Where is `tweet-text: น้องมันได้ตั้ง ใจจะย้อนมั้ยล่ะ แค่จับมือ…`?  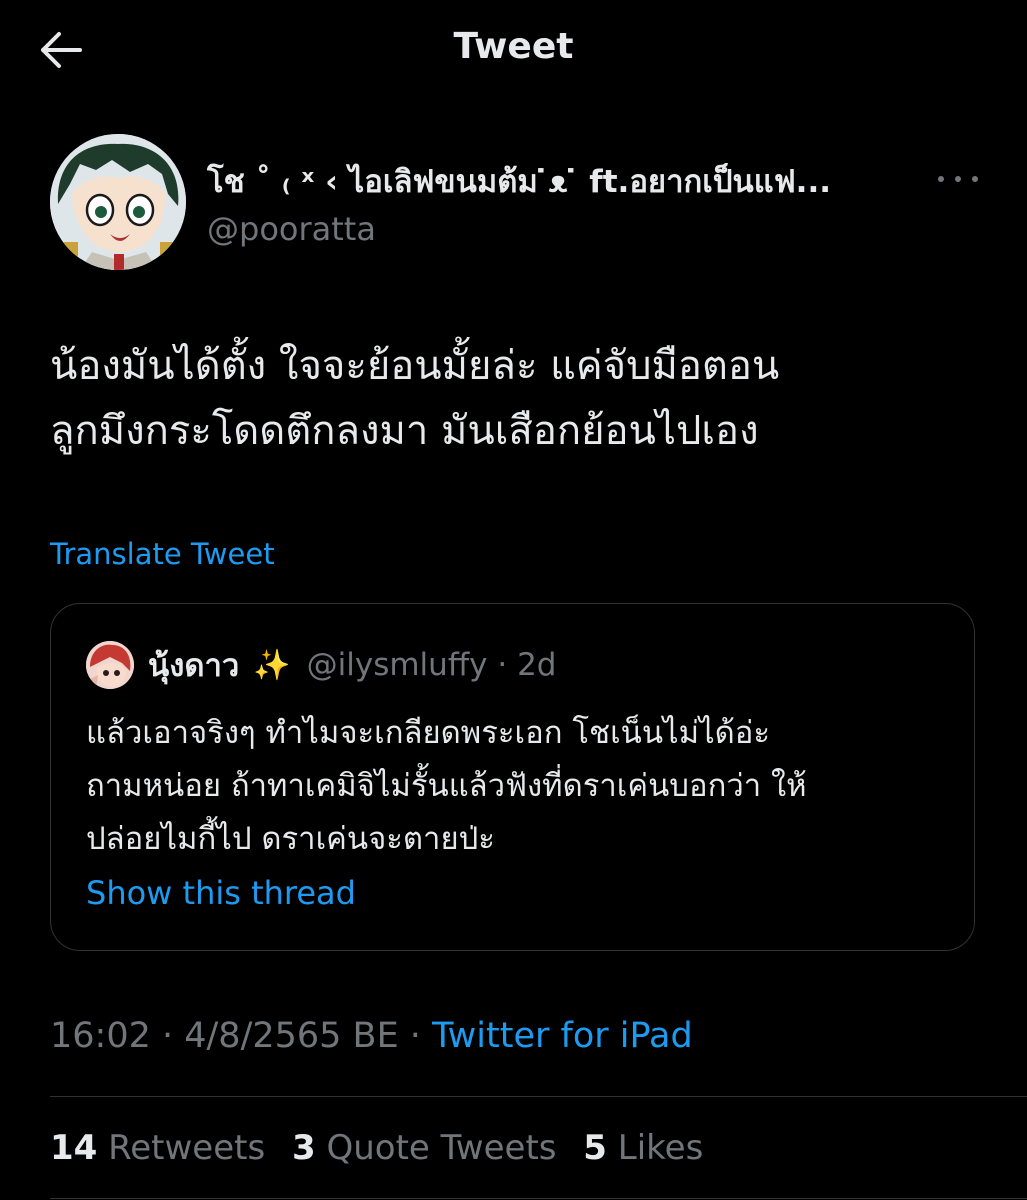 tweet-text: น้องมันได้ตั้ง ใจจะย้อนมั้ยล่ะ แค่จับมือ… is located at coordinates (520, 399).